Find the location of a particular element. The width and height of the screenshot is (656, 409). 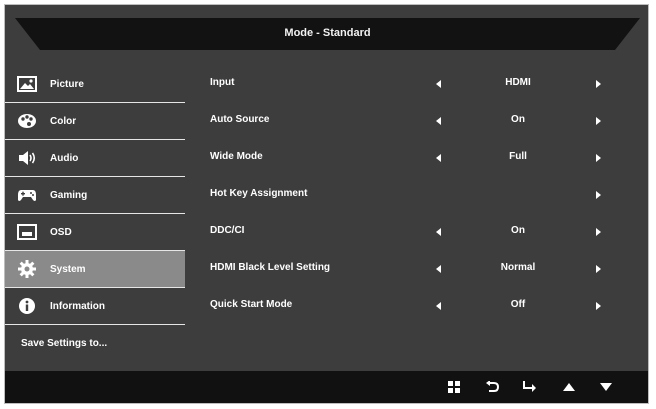

enter-icon is located at coordinates (529, 387).